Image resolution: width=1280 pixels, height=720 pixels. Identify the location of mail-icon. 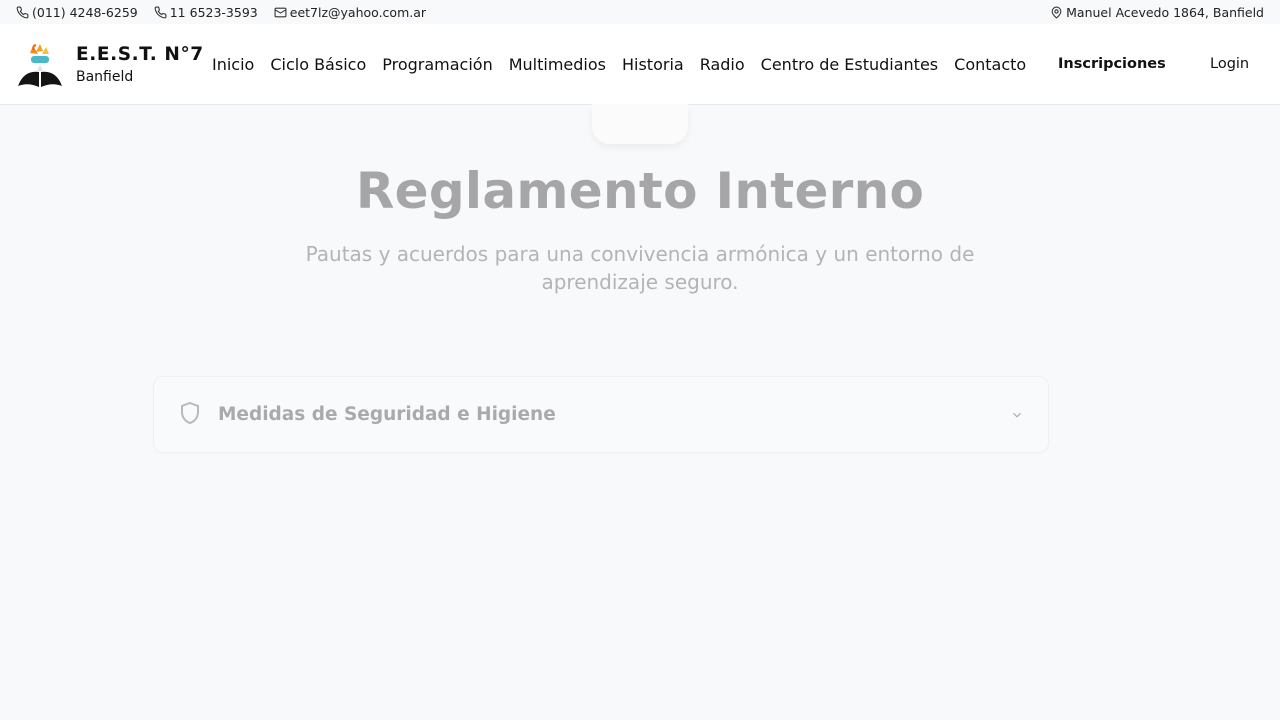
(280, 12).